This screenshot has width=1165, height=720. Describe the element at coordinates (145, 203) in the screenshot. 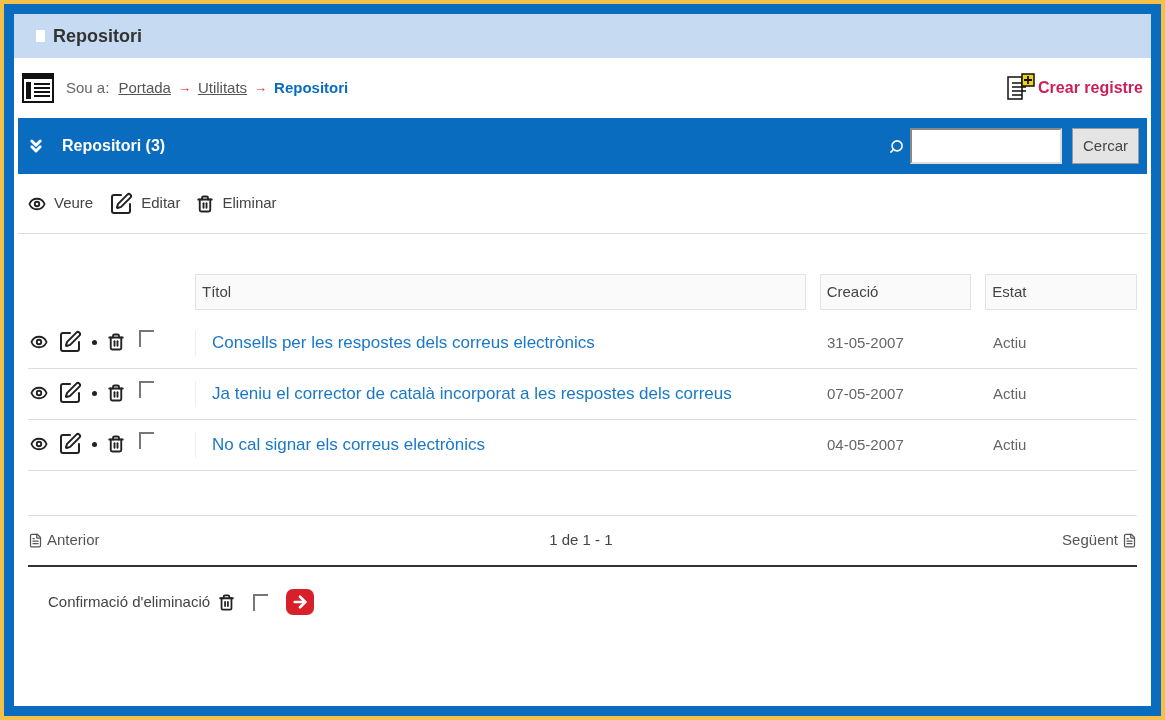

I see `toolbar-action: Editar` at that location.